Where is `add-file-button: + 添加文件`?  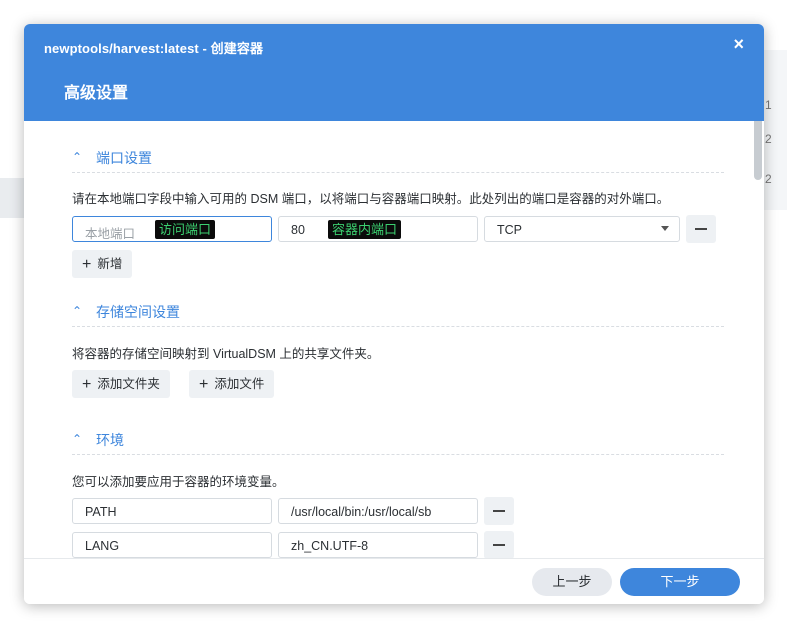
add-file-button: + 添加文件 is located at coordinates (232, 384).